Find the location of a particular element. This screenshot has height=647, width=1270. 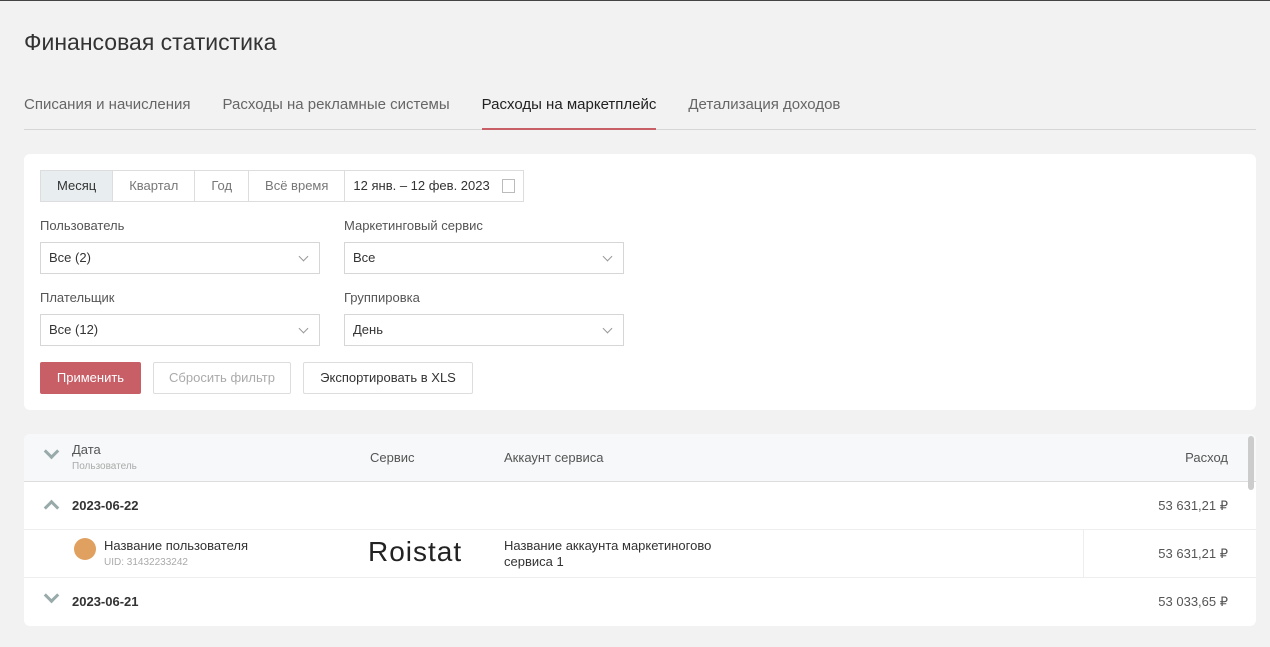

group-total: 53 631,21 ₽ is located at coordinates (1193, 505).